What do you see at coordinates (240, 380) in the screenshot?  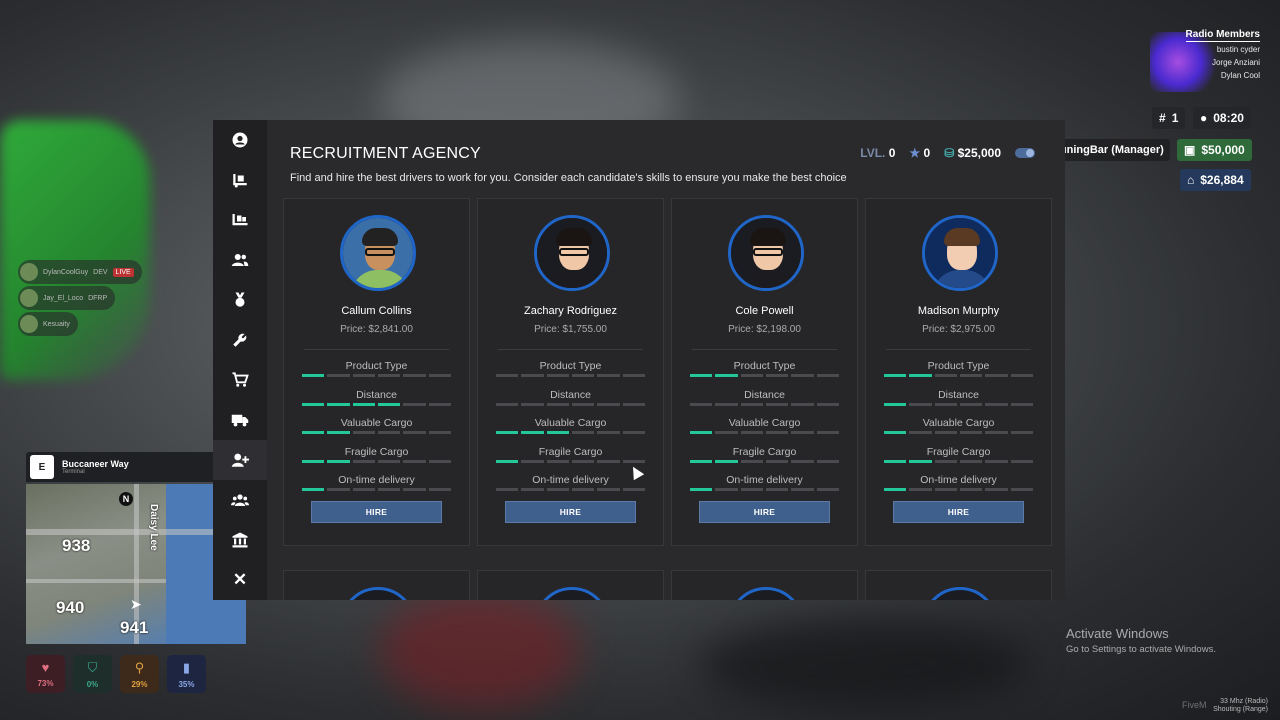 I see `sidebar-item-shop` at bounding box center [240, 380].